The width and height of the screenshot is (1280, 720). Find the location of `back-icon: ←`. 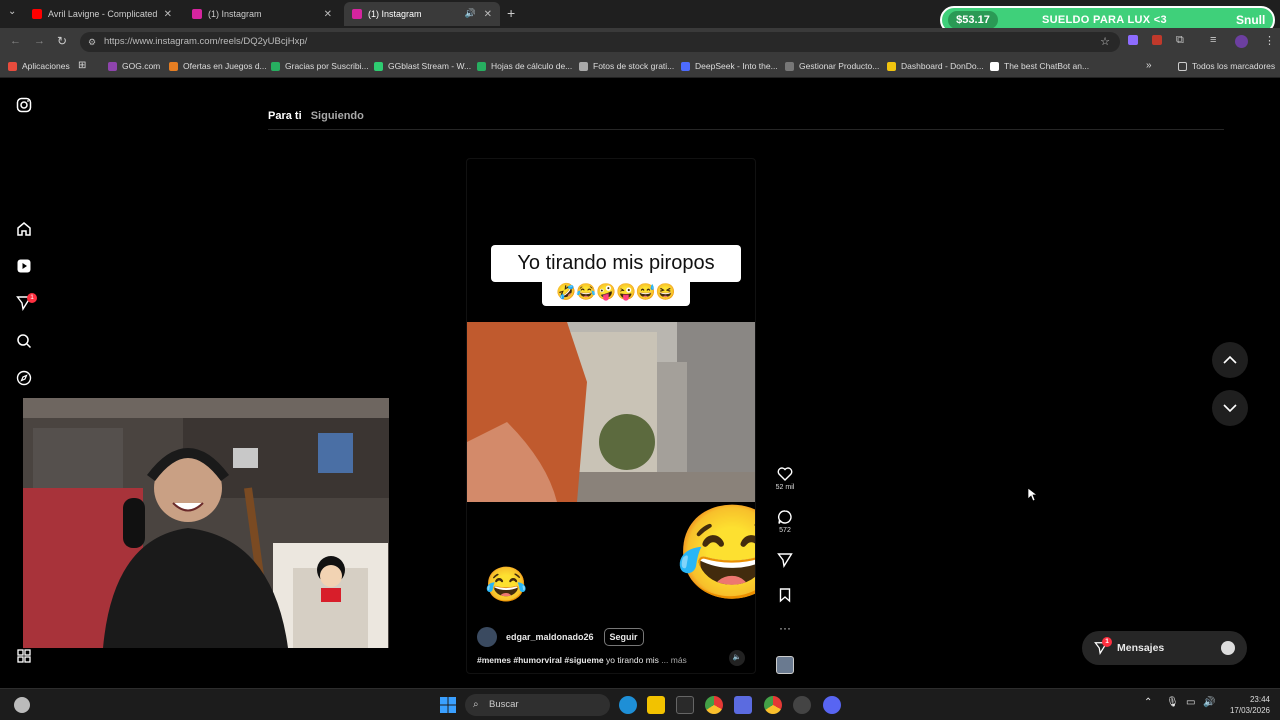

back-icon: ← is located at coordinates (15, 41).